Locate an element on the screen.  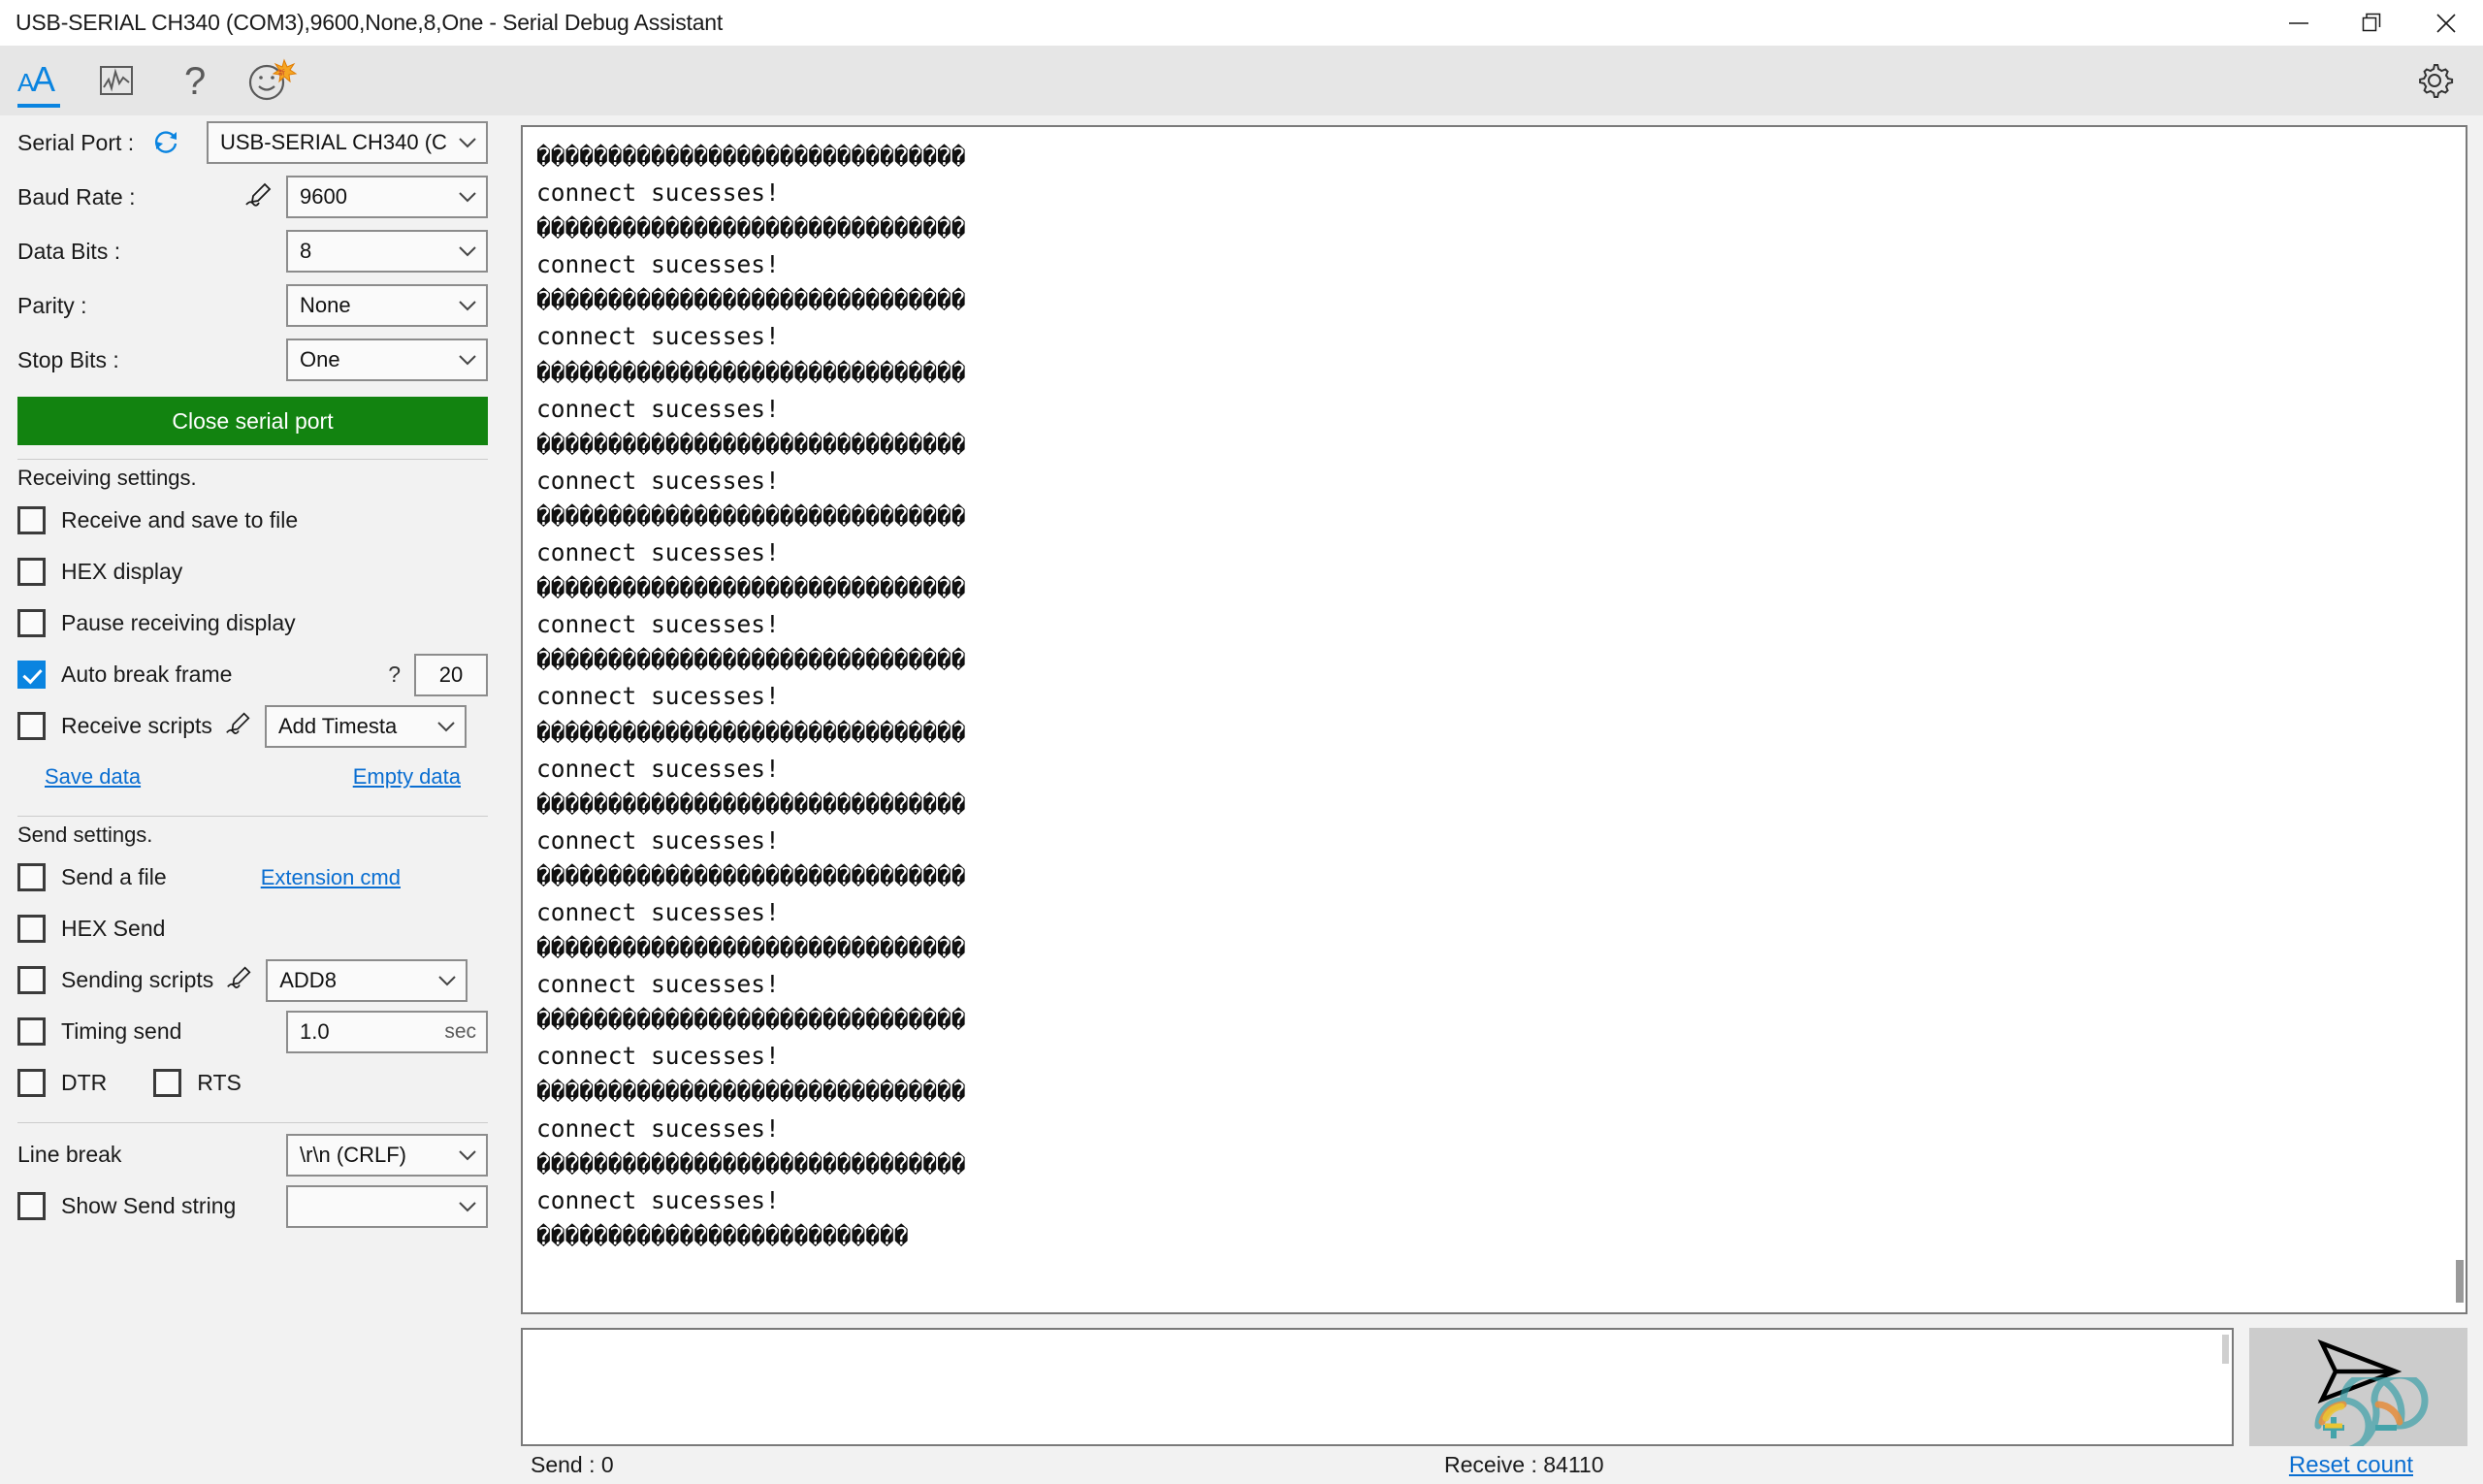
receive-and-save-label: Receive and save to file is located at coordinates (180, 519).